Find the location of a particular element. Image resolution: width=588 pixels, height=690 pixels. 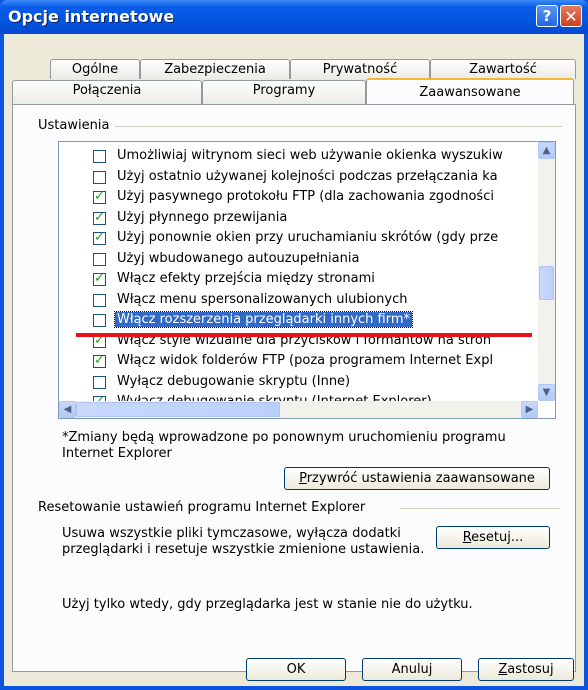

button-label: Zastosuj is located at coordinates (526, 669).